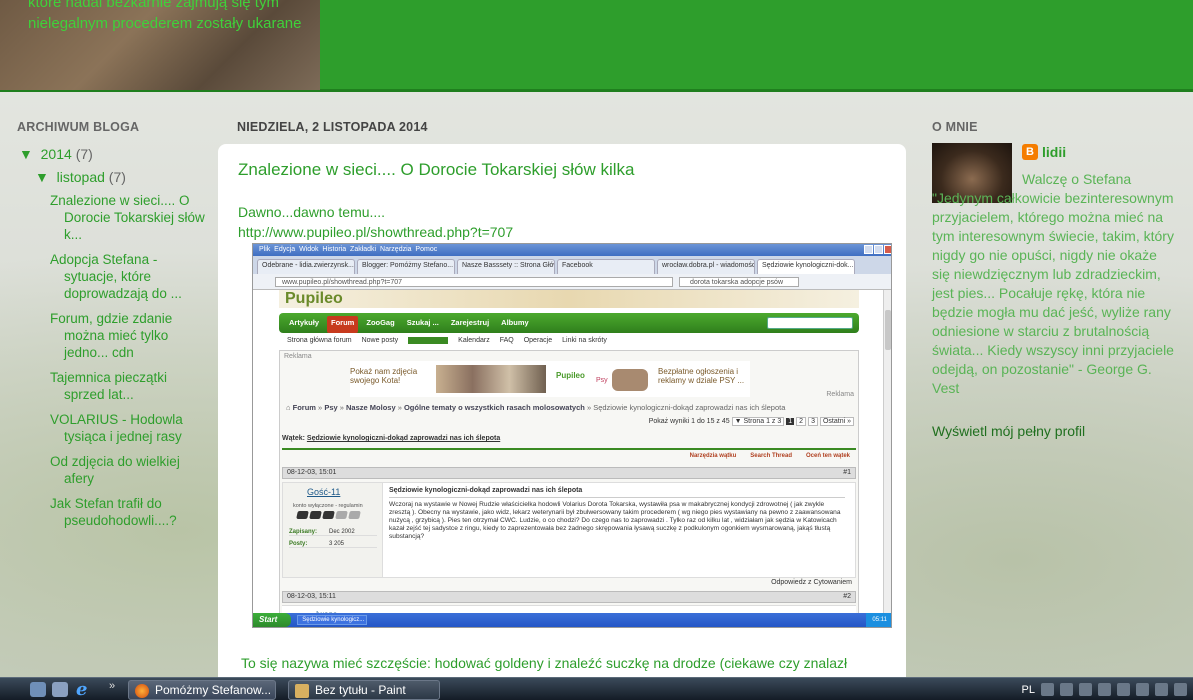  Describe the element at coordinates (506, 340) in the screenshot. I see `subnav-item: FAQ` at that location.